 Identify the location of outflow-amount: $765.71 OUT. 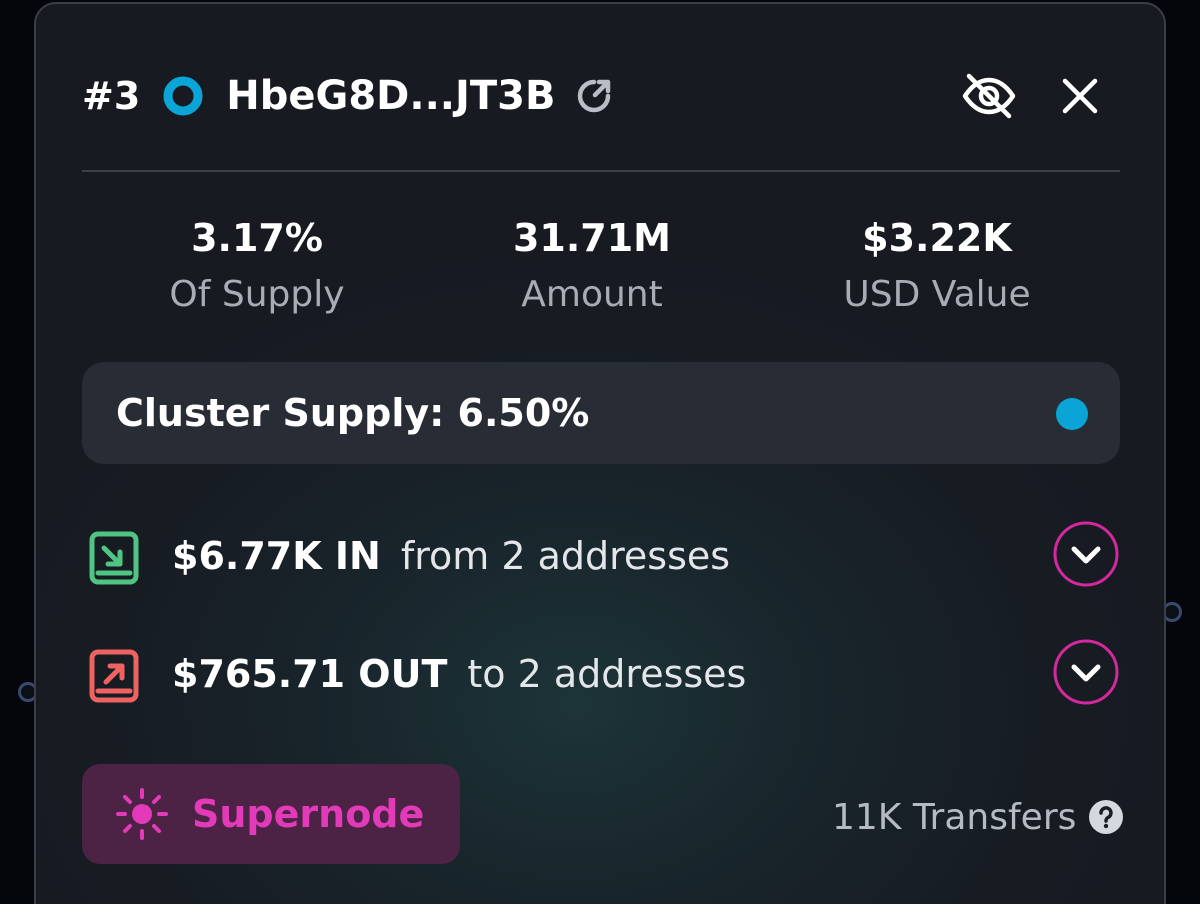
(310, 674).